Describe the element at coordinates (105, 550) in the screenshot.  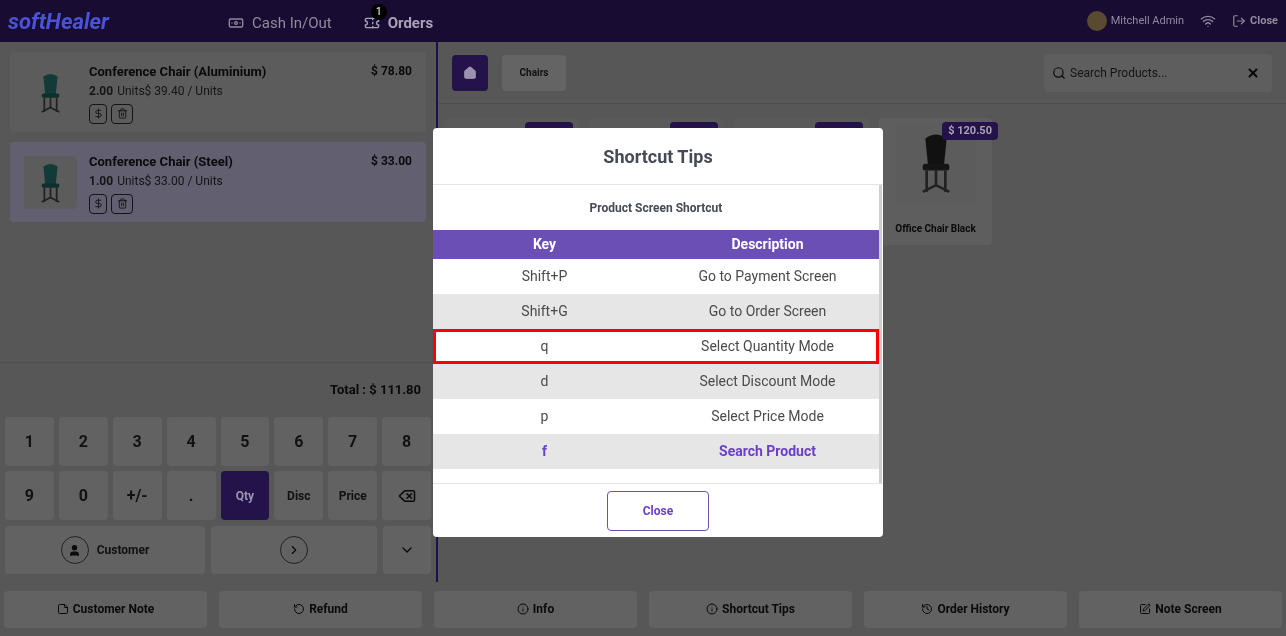
I see `customer-button: Customer` at that location.